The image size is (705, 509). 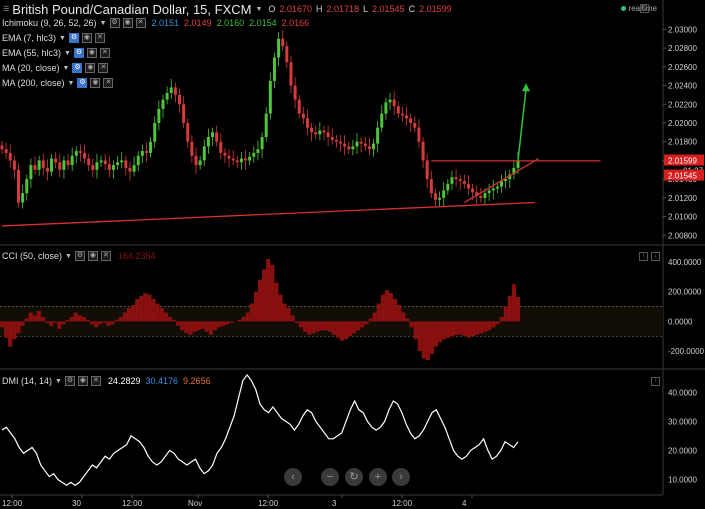 What do you see at coordinates (293, 477) in the screenshot?
I see `scroll-left-button: ‹` at bounding box center [293, 477].